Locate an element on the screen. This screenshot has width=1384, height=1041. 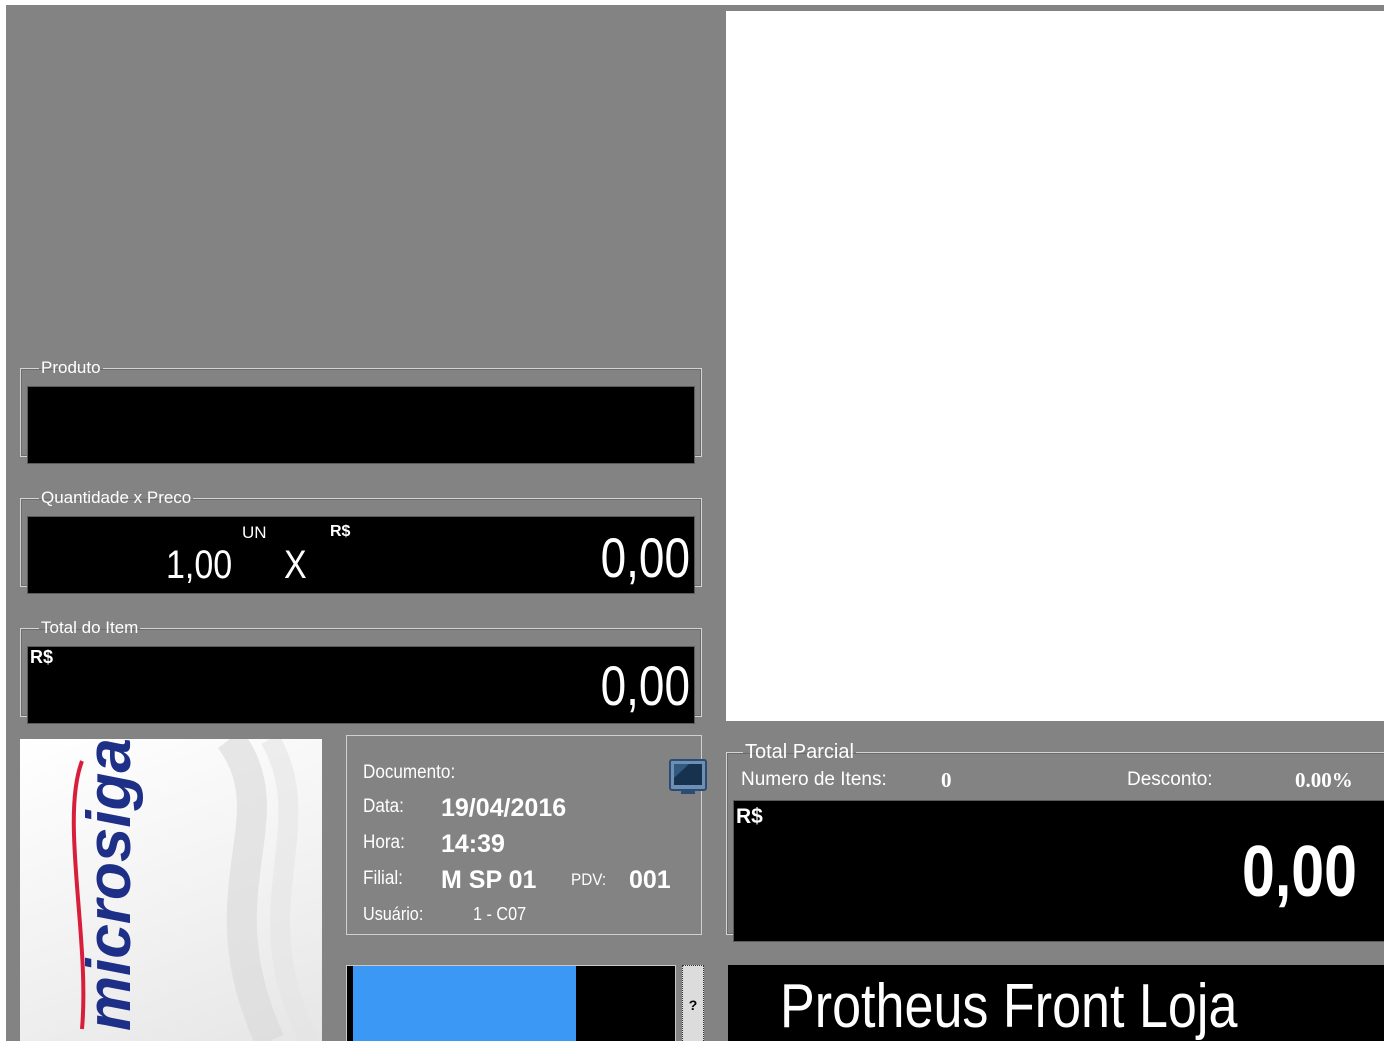
data-value: 19/04/2016 is located at coordinates (504, 808).